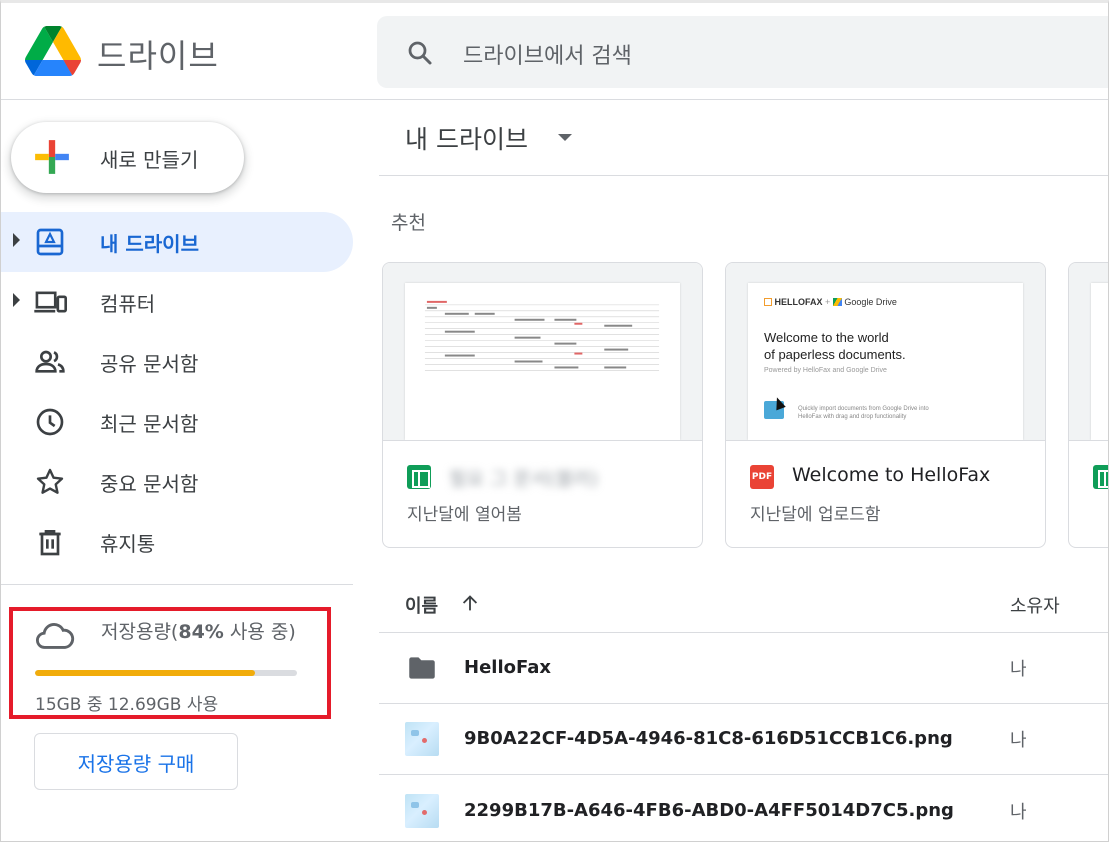 Image resolution: width=1109 pixels, height=842 pixels. What do you see at coordinates (1035, 605) in the screenshot?
I see `column-header-owner: 소유자` at bounding box center [1035, 605].